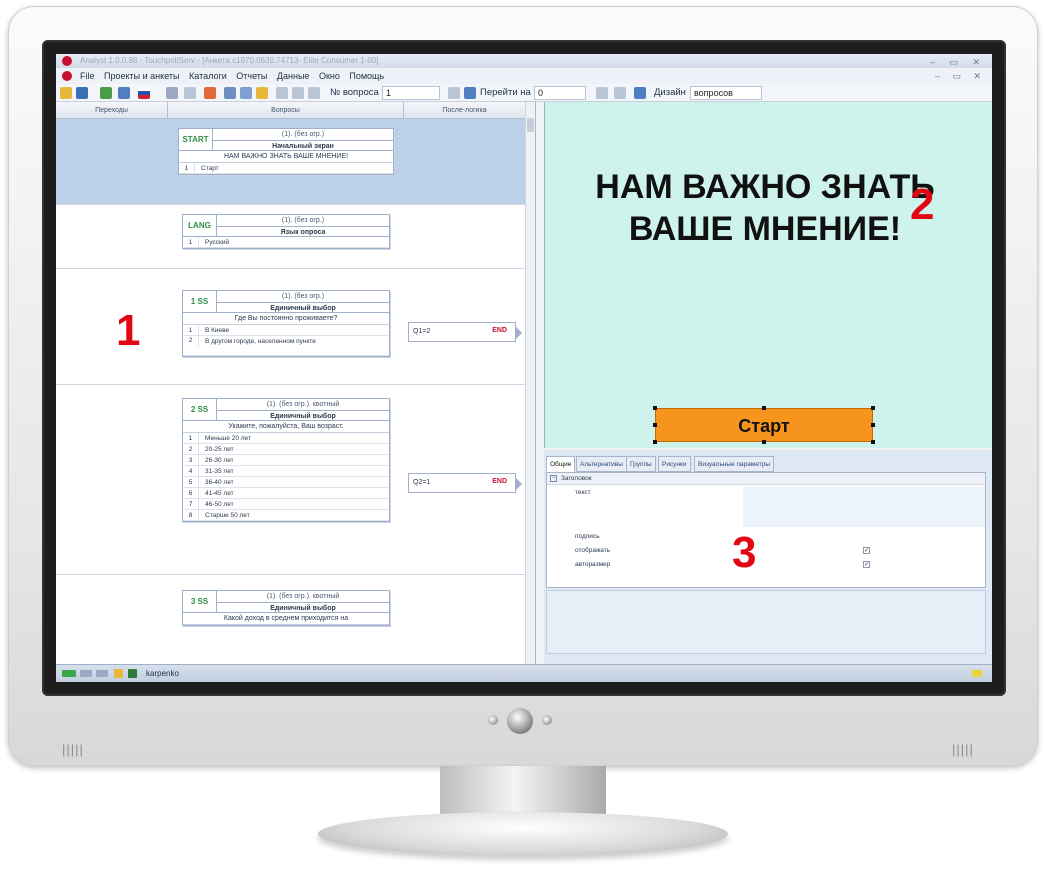  I want to click on tab-visual-params: Визуальные параметры, so click(734, 464).